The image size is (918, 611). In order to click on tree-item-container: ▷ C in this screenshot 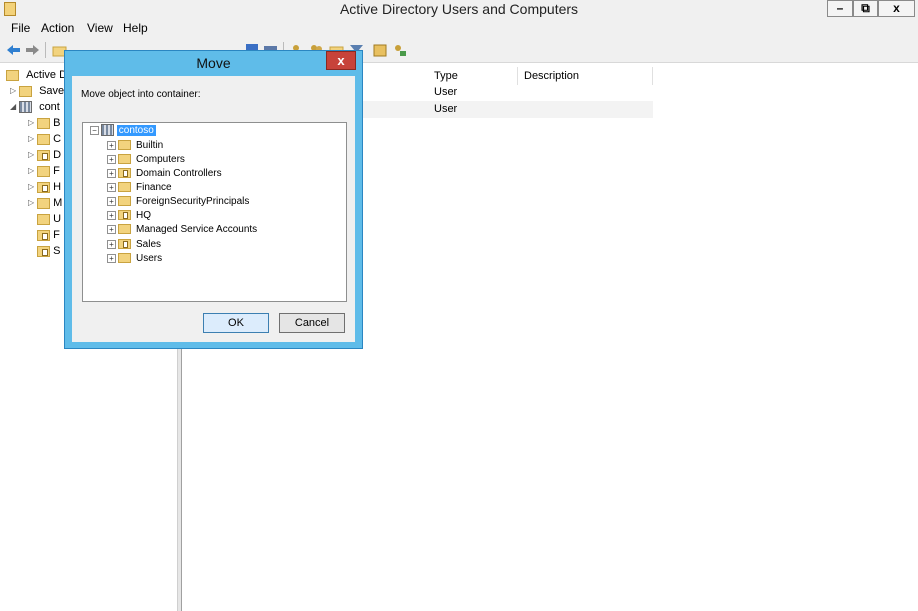, I will do `click(44, 139)`.